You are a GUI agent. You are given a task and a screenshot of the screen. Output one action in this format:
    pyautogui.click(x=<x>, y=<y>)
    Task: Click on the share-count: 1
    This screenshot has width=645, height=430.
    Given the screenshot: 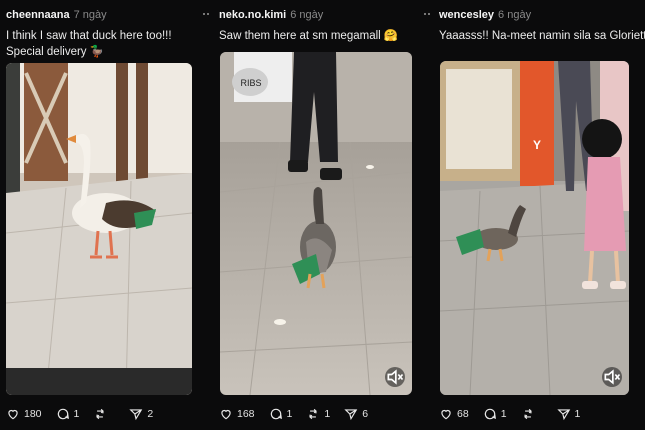 What is the action you would take?
    pyautogui.click(x=577, y=414)
    